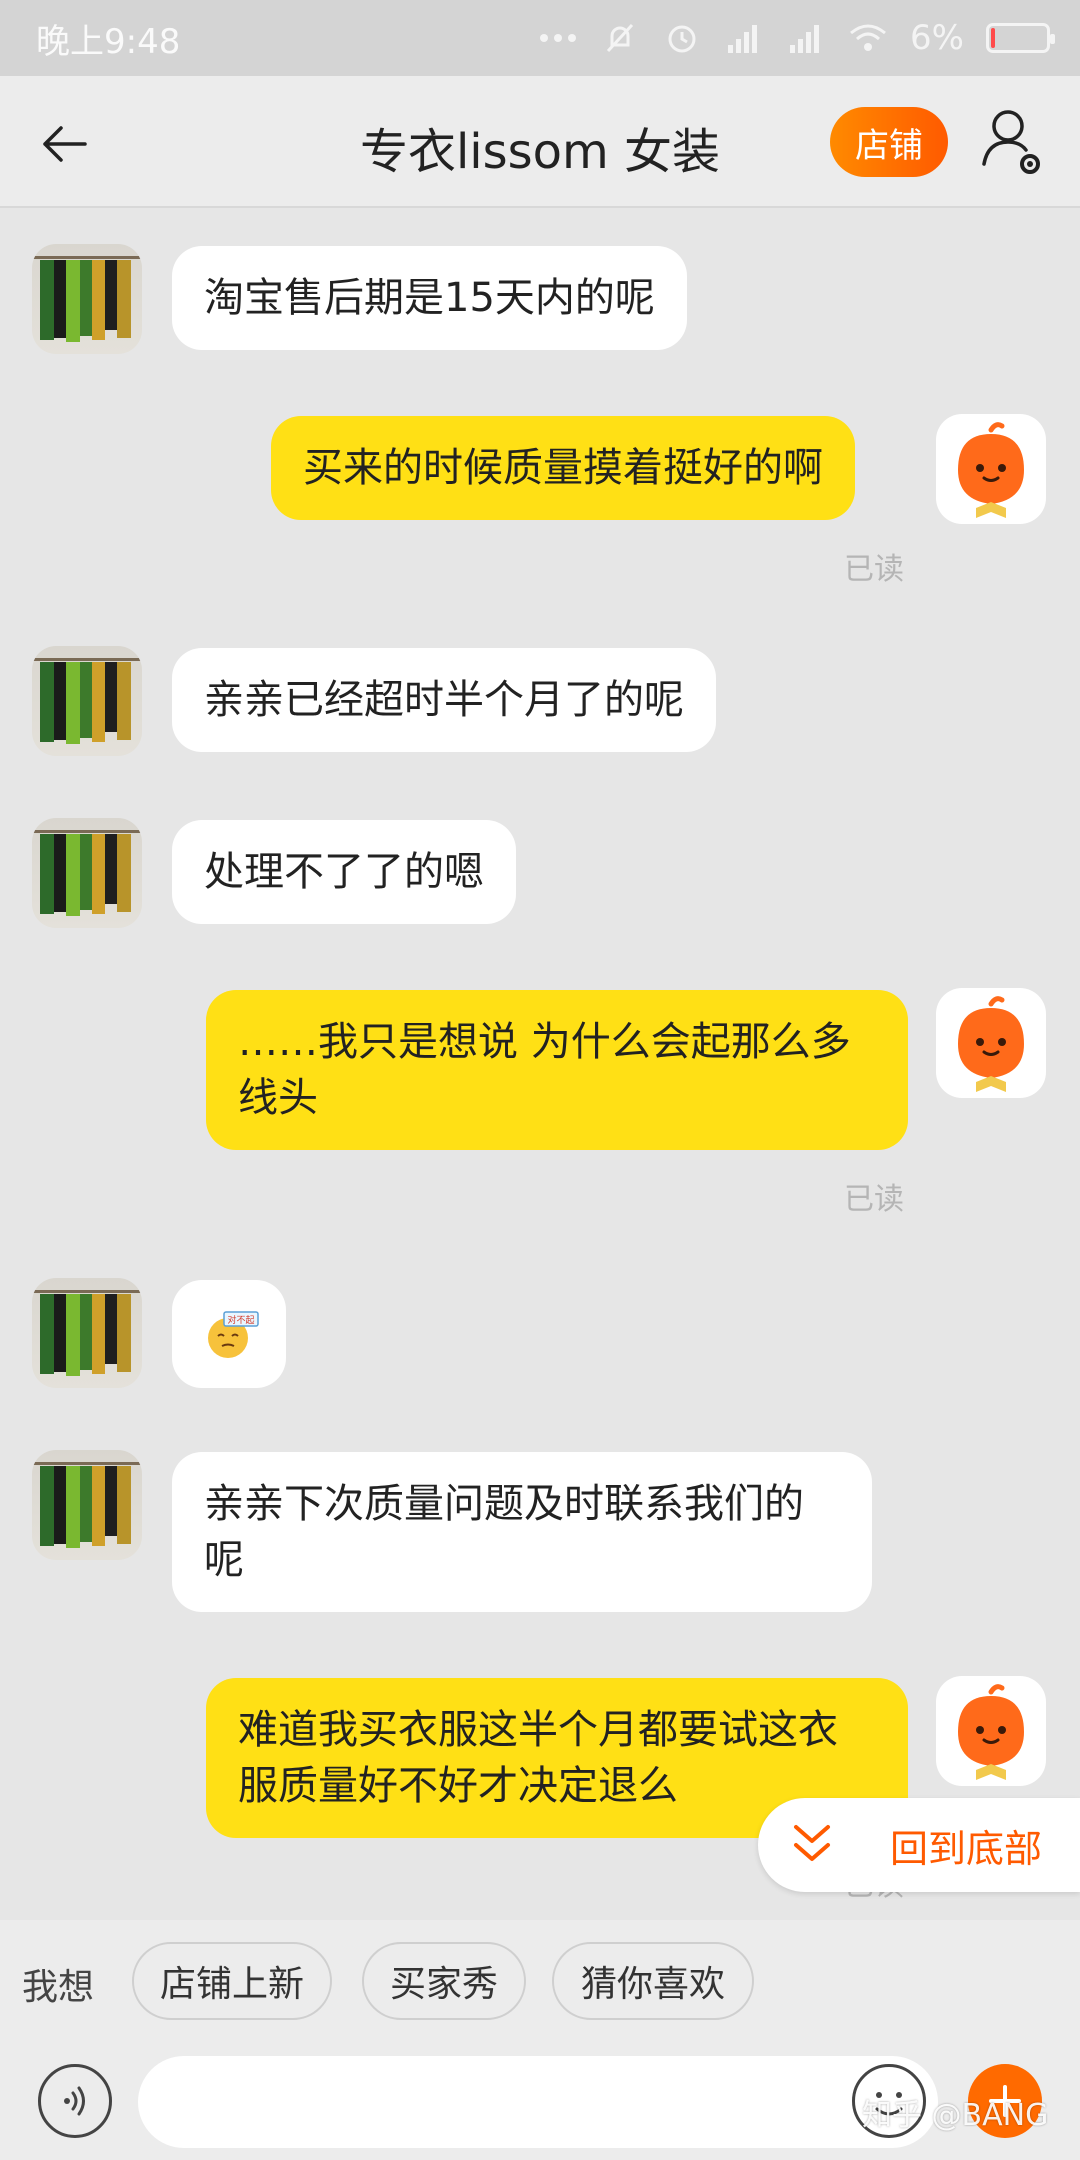 The width and height of the screenshot is (1080, 2160). I want to click on voice-button, so click(75, 2101).